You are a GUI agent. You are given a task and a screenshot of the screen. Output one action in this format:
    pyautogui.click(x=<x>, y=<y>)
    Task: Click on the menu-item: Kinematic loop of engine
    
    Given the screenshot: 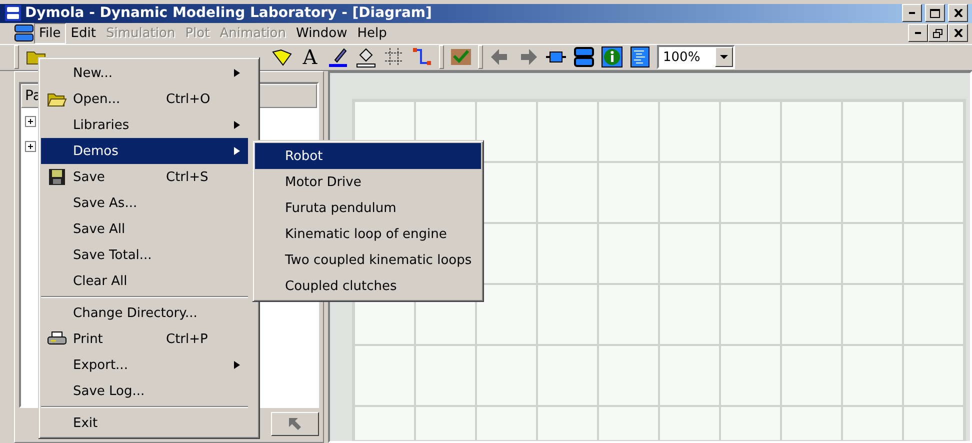 What is the action you would take?
    pyautogui.click(x=368, y=234)
    